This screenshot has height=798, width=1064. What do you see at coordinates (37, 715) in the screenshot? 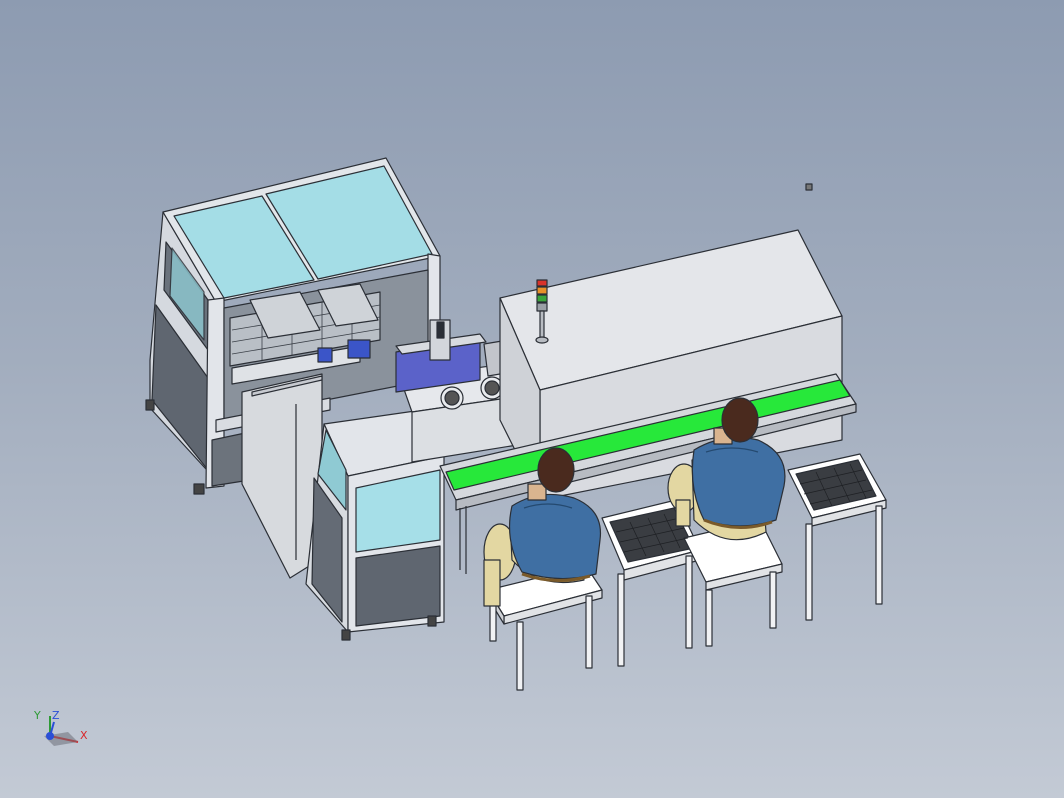
I see `y-axis-label: Y` at bounding box center [37, 715].